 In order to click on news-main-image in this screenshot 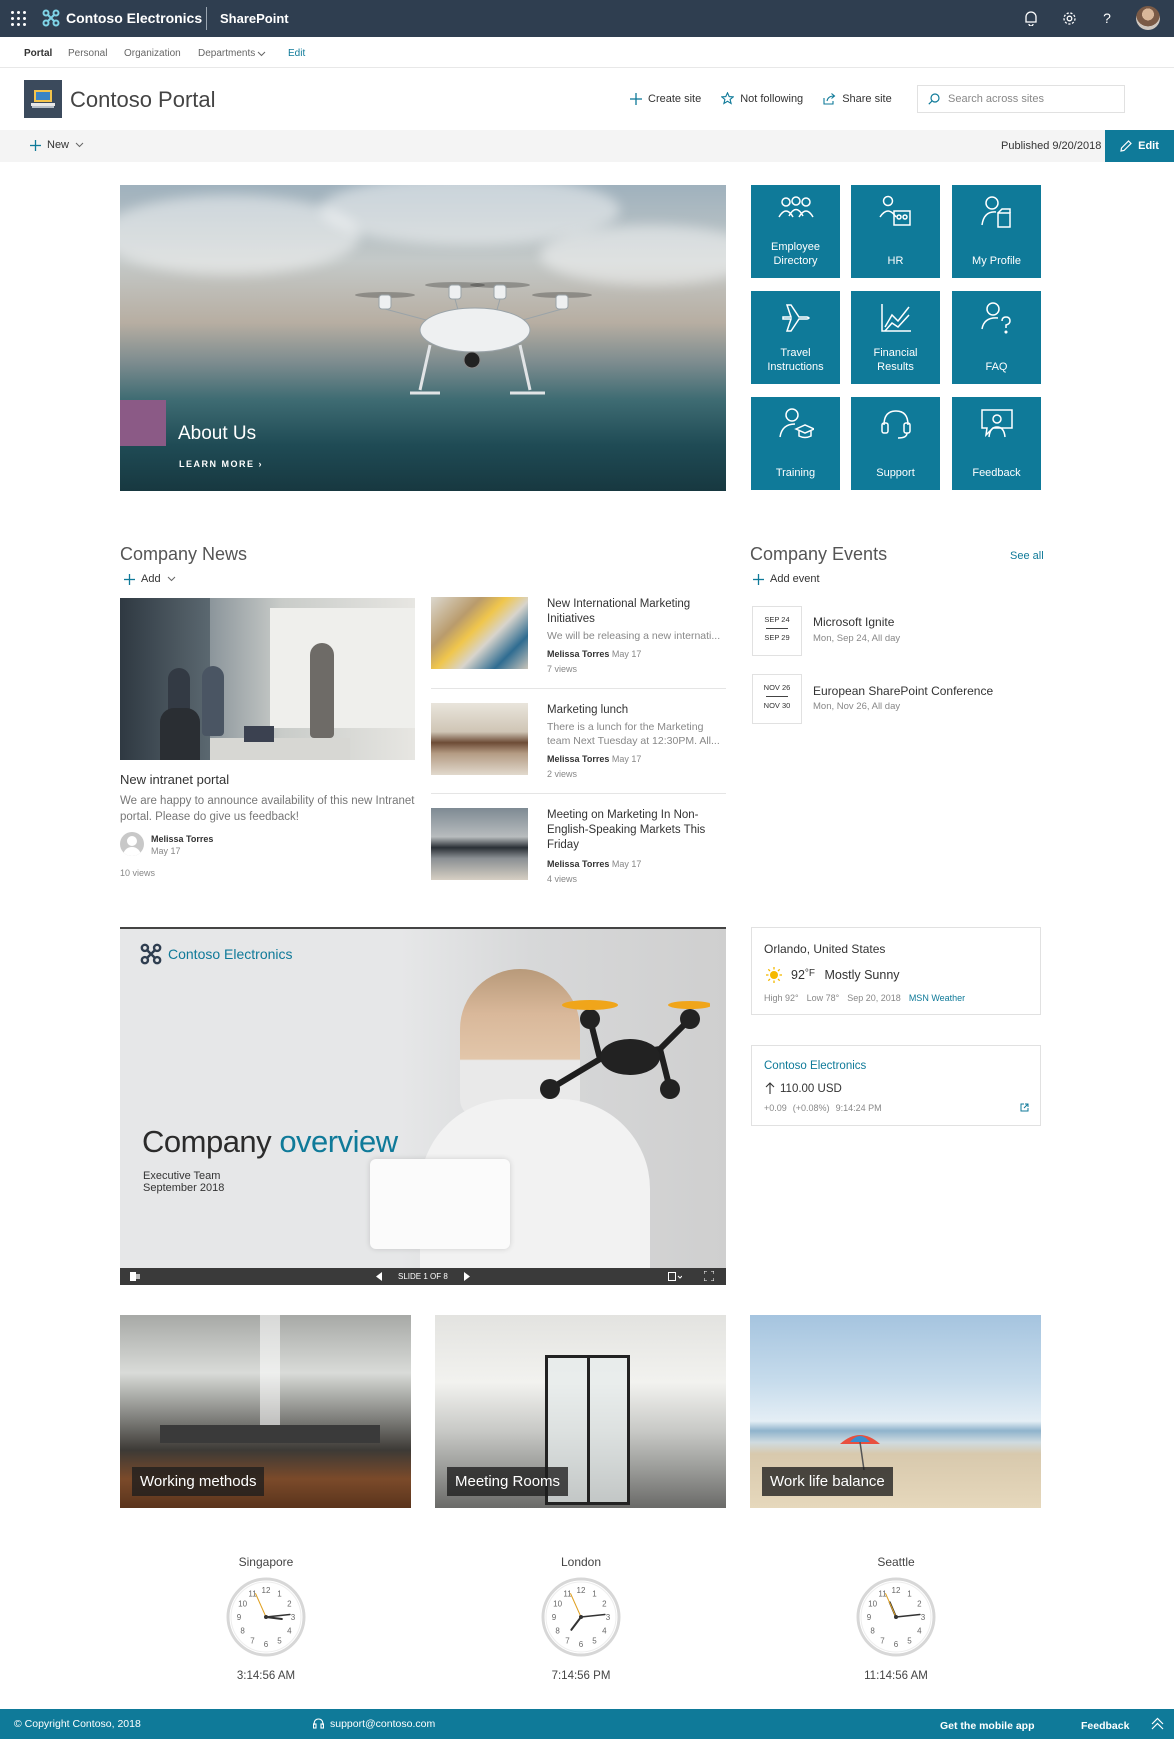, I will do `click(267, 679)`.